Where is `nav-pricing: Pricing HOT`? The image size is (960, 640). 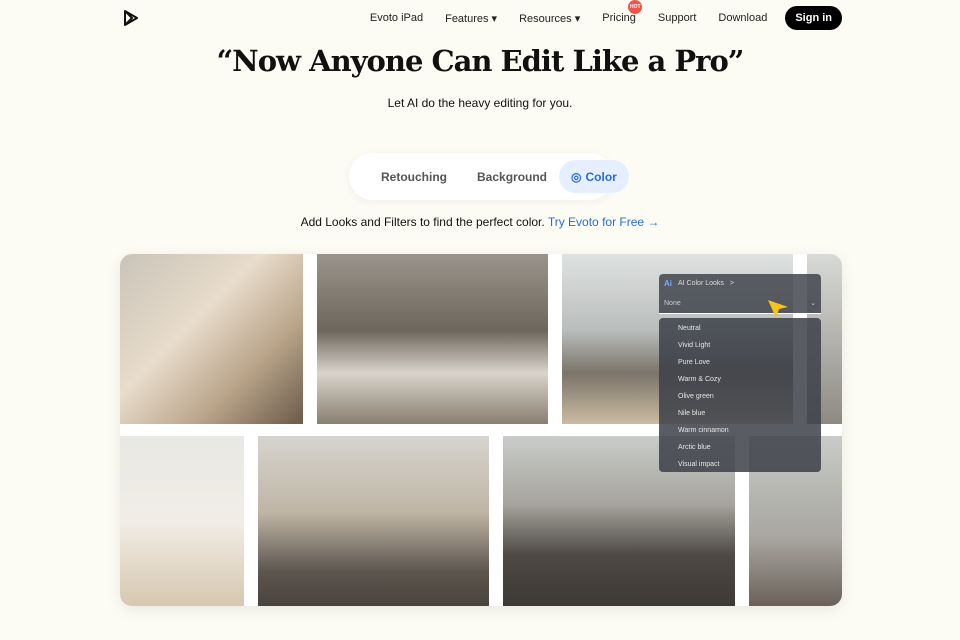 nav-pricing: Pricing HOT is located at coordinates (622, 12).